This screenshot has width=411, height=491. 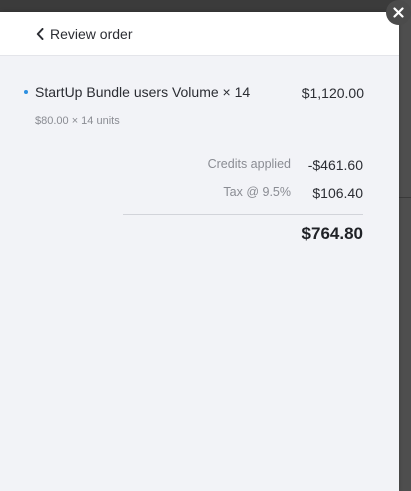 I want to click on drawer-header: Review order, so click(x=199, y=34).